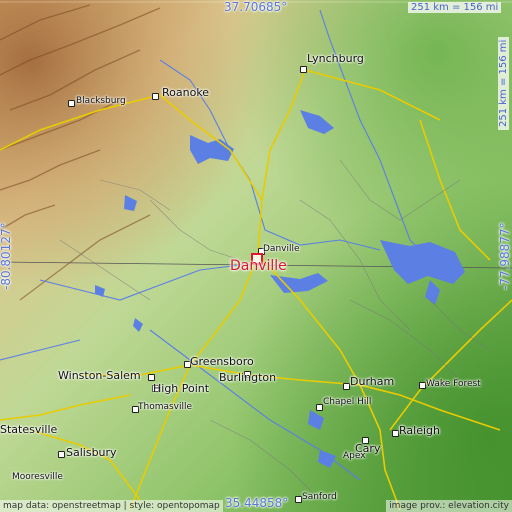 The image size is (512, 512). Describe the element at coordinates (372, 381) in the screenshot. I see `city-label-durham: Durham` at that location.